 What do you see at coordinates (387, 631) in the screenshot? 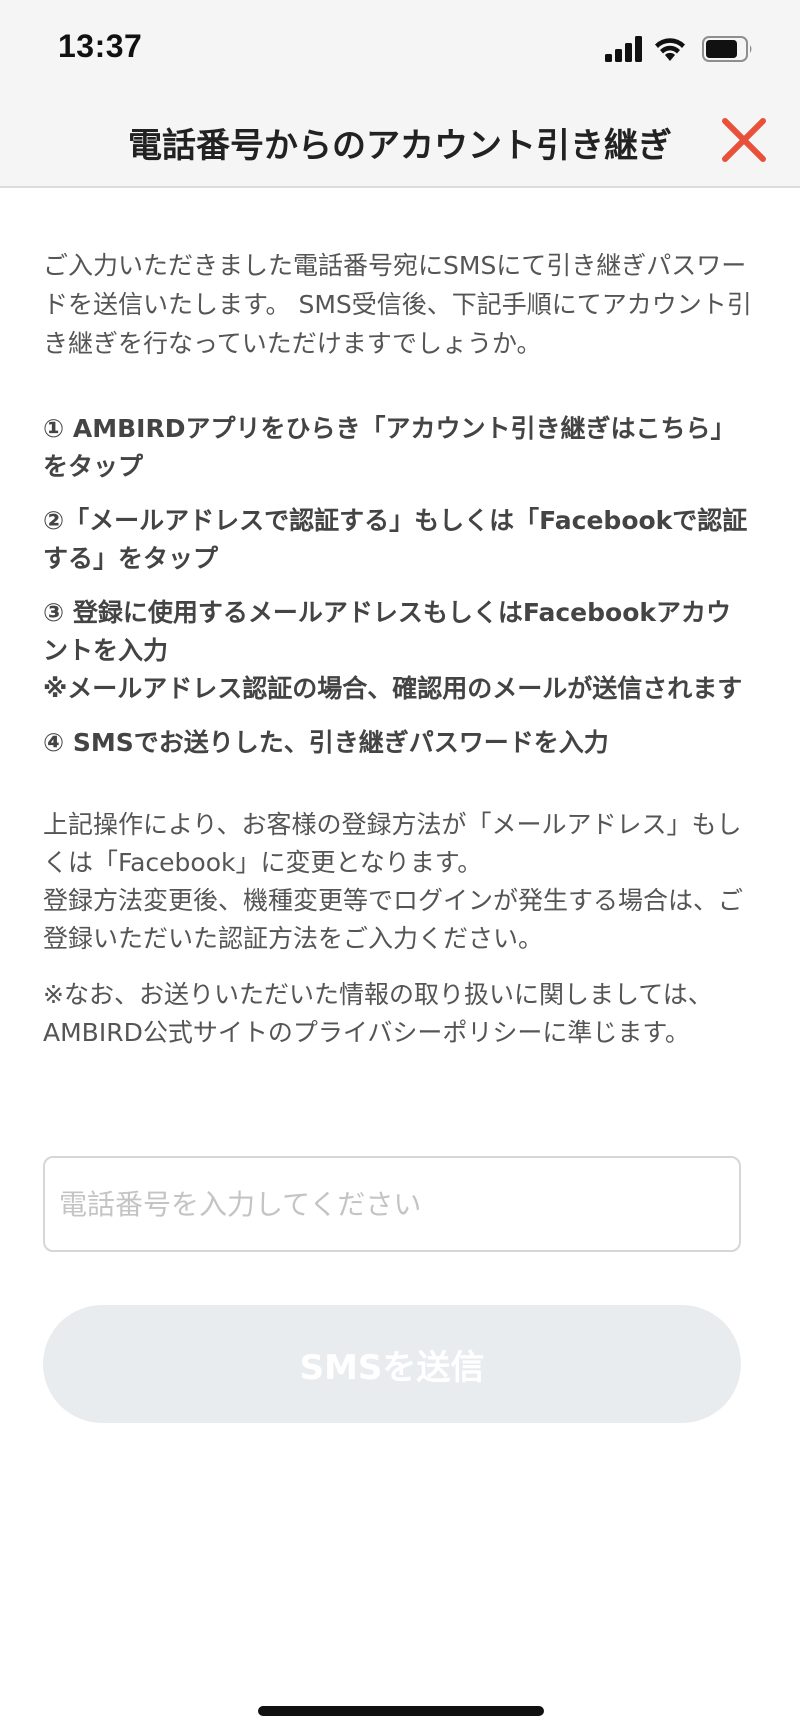
I see `step-3-text: ③ 登録に使用するメールアドレスもしくはFacebookアカウントを入力` at bounding box center [387, 631].